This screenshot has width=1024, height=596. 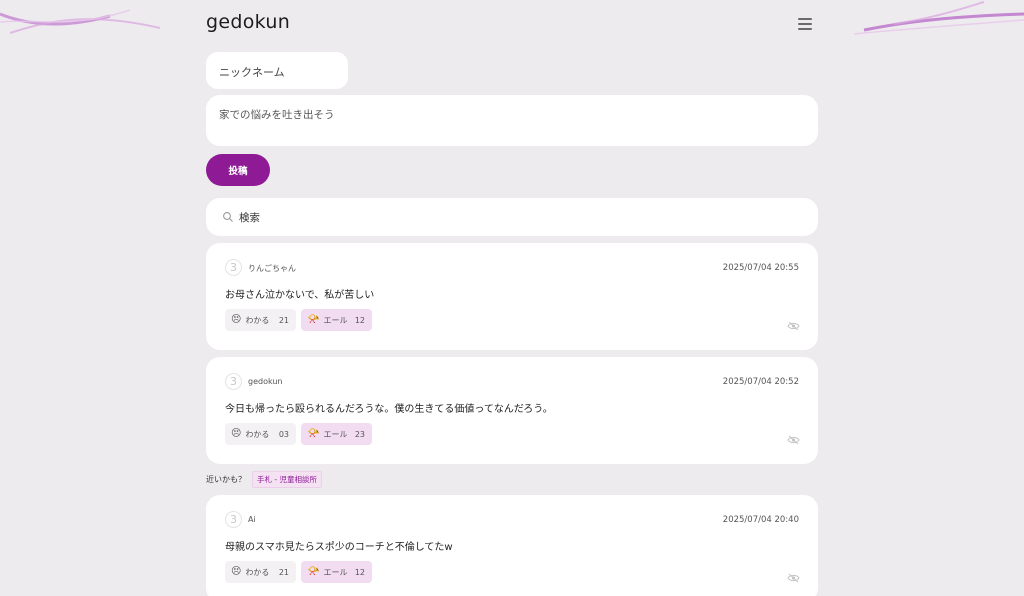 I want to click on suggestion-tag: 手札 - 児童相談所, so click(x=287, y=479).